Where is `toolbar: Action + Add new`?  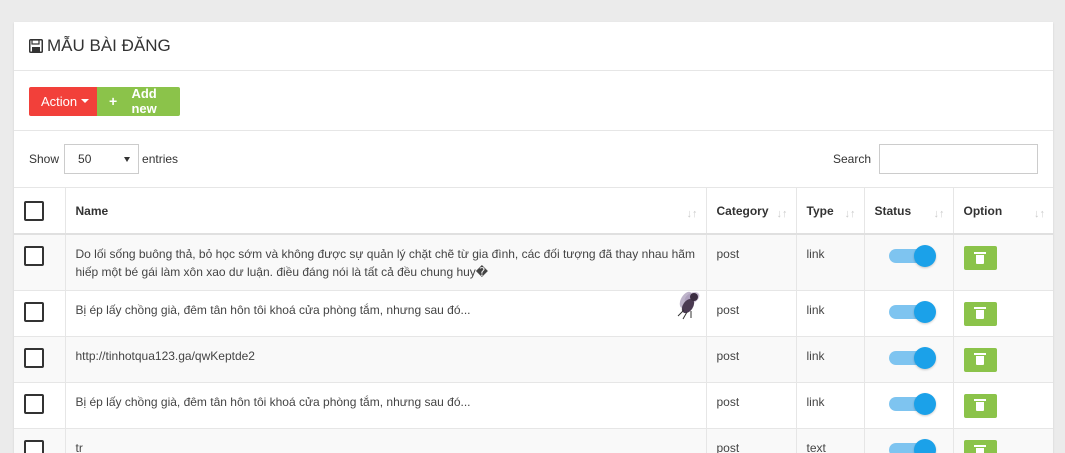
toolbar: Action + Add new is located at coordinates (533, 101).